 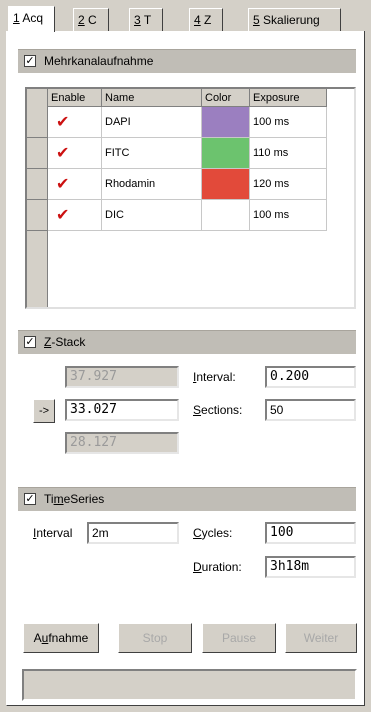 I want to click on channel-name: DAPI, so click(x=152, y=122).